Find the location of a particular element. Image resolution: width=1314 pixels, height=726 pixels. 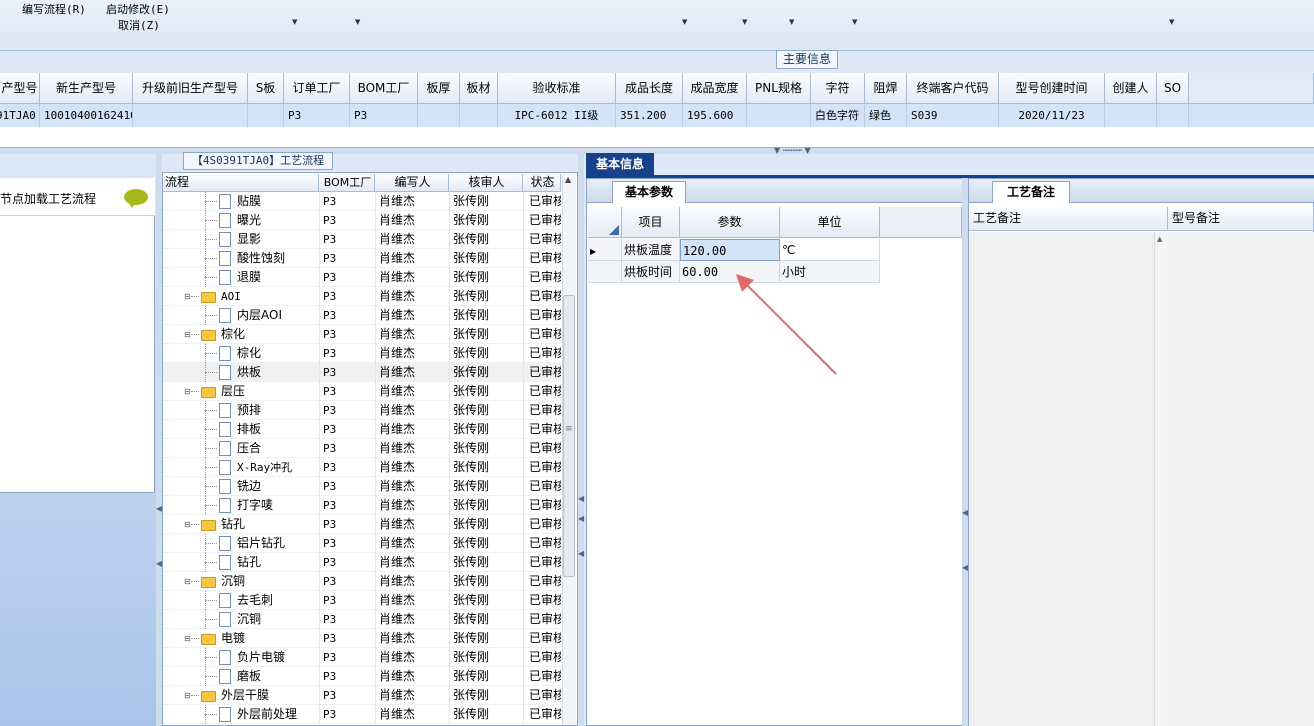

basic-params-tab: 基本参数 is located at coordinates (649, 192).